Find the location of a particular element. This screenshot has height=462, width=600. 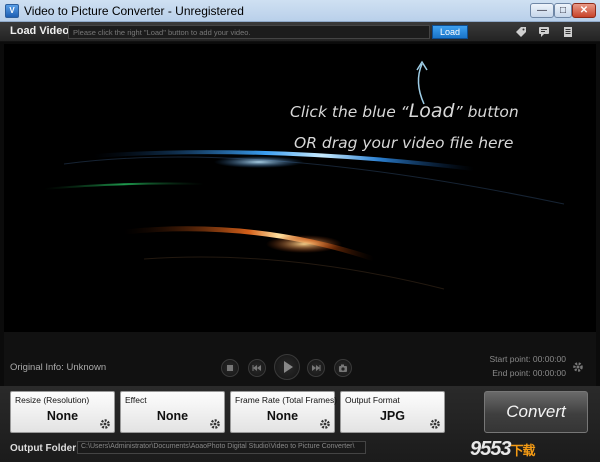

option-title: Resize (Resolution) is located at coordinates (52, 400).